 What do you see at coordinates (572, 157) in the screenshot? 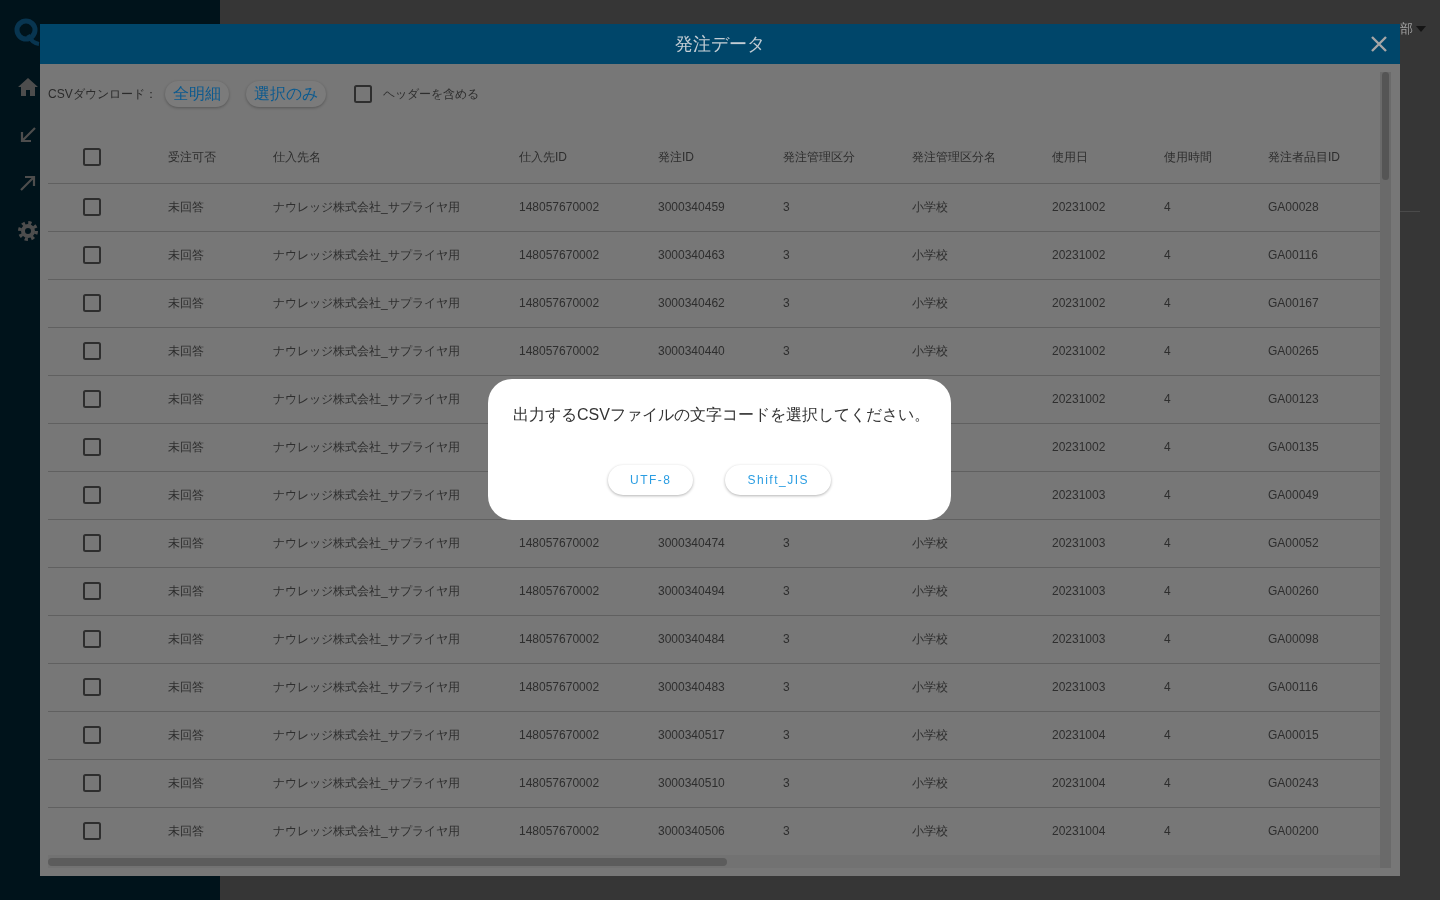
I see `column-header: 仕入先ID` at bounding box center [572, 157].